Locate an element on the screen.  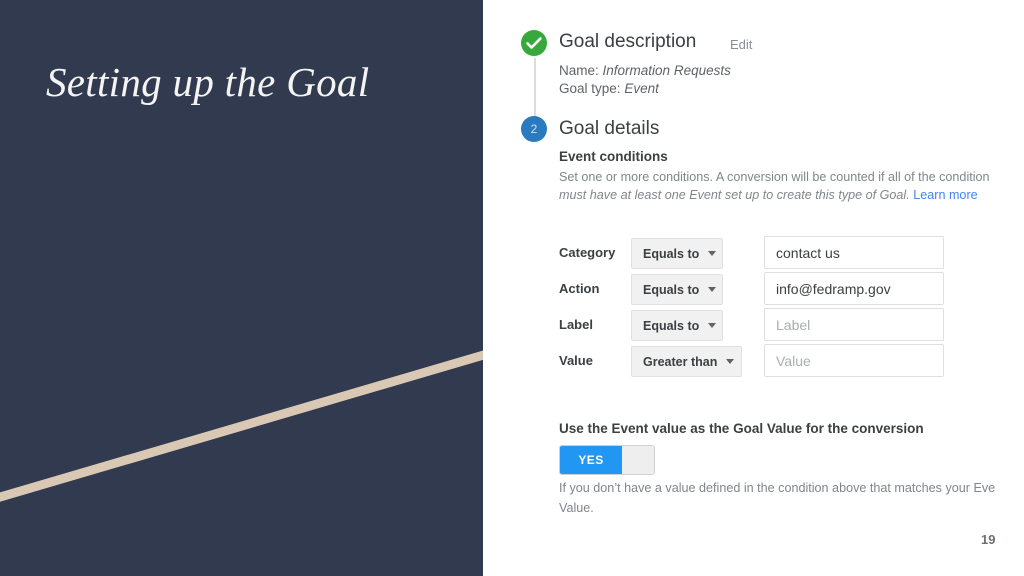
condition-value-input-action: info@fedramp.gov is located at coordinates (854, 288).